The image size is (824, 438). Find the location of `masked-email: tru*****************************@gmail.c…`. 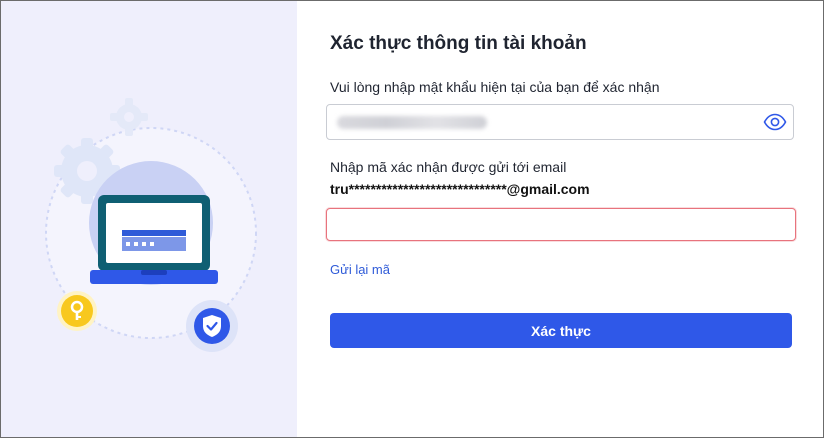

masked-email: tru*****************************@gmail.c… is located at coordinates (460, 189).